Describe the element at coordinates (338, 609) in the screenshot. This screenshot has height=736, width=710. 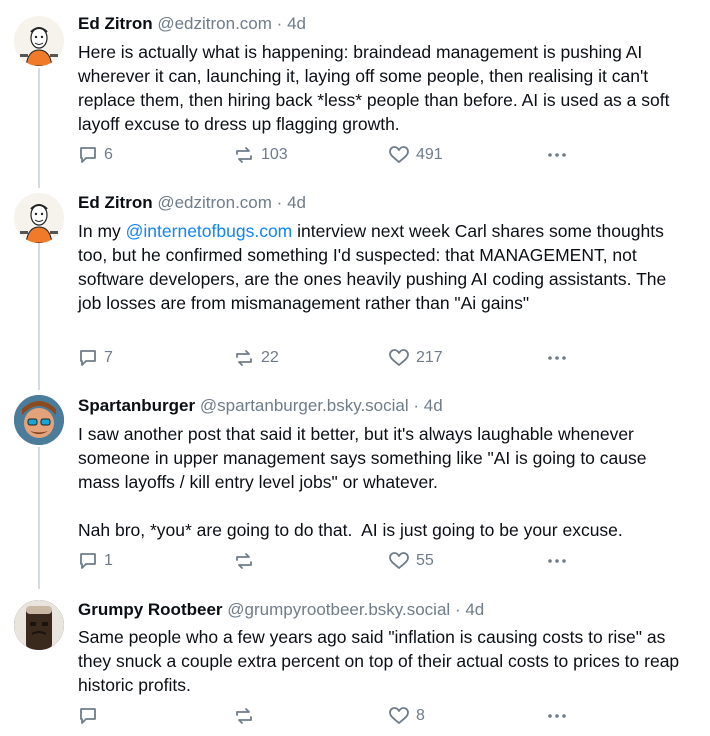
I see `author-handle: @grumpyrootbeer.bsky.social` at that location.